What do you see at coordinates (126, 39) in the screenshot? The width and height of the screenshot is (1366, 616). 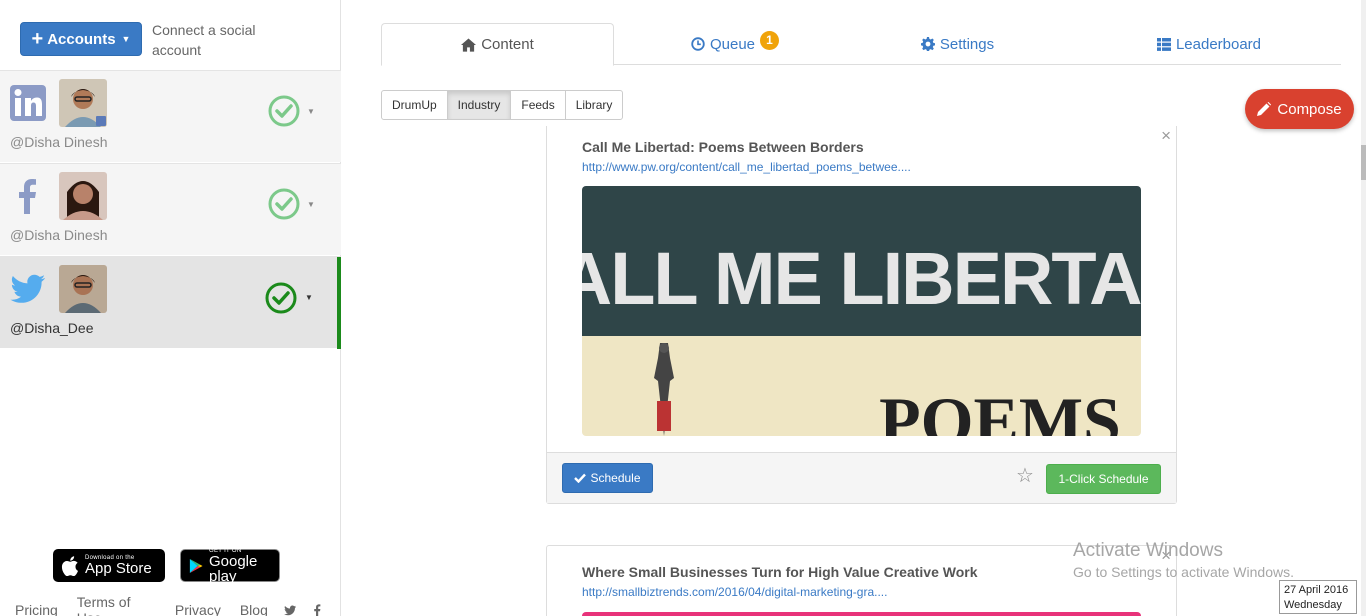 I see `caret-down-icon: ▼` at bounding box center [126, 39].